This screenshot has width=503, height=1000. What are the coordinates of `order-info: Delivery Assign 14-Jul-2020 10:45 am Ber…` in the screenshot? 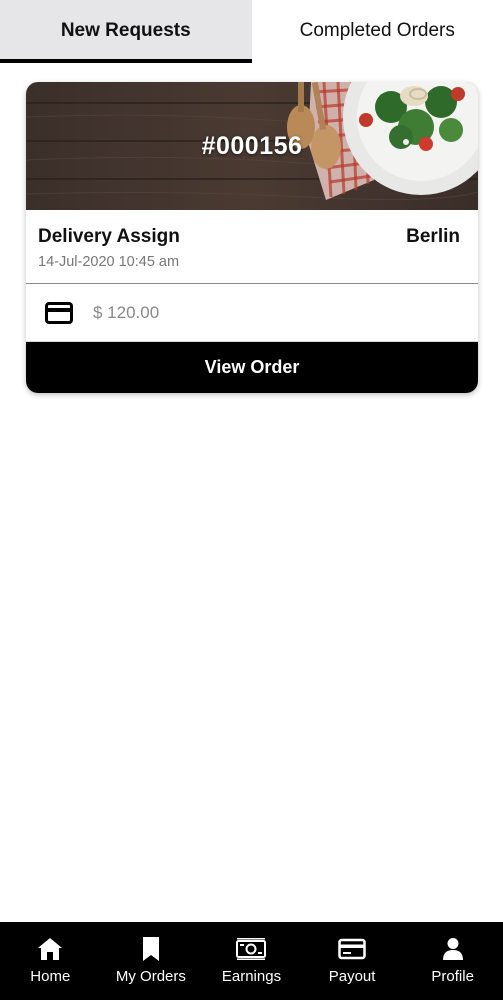 It's located at (252, 247).